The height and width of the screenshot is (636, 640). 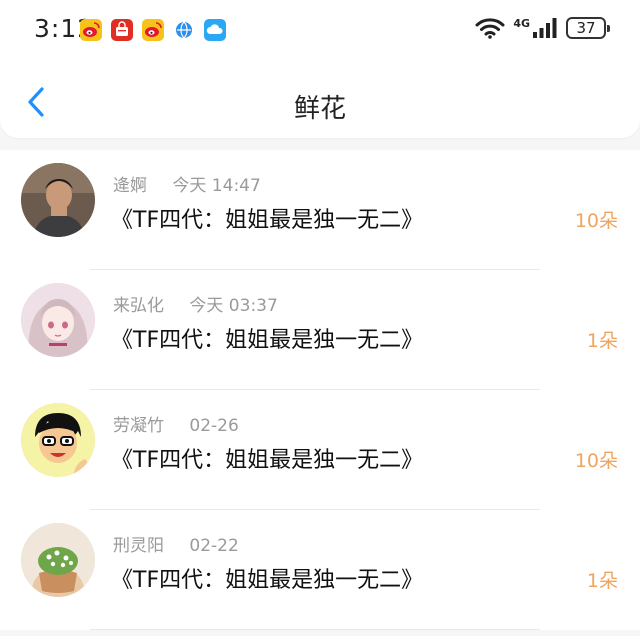 I want to click on record-time: 02-26, so click(x=214, y=426).